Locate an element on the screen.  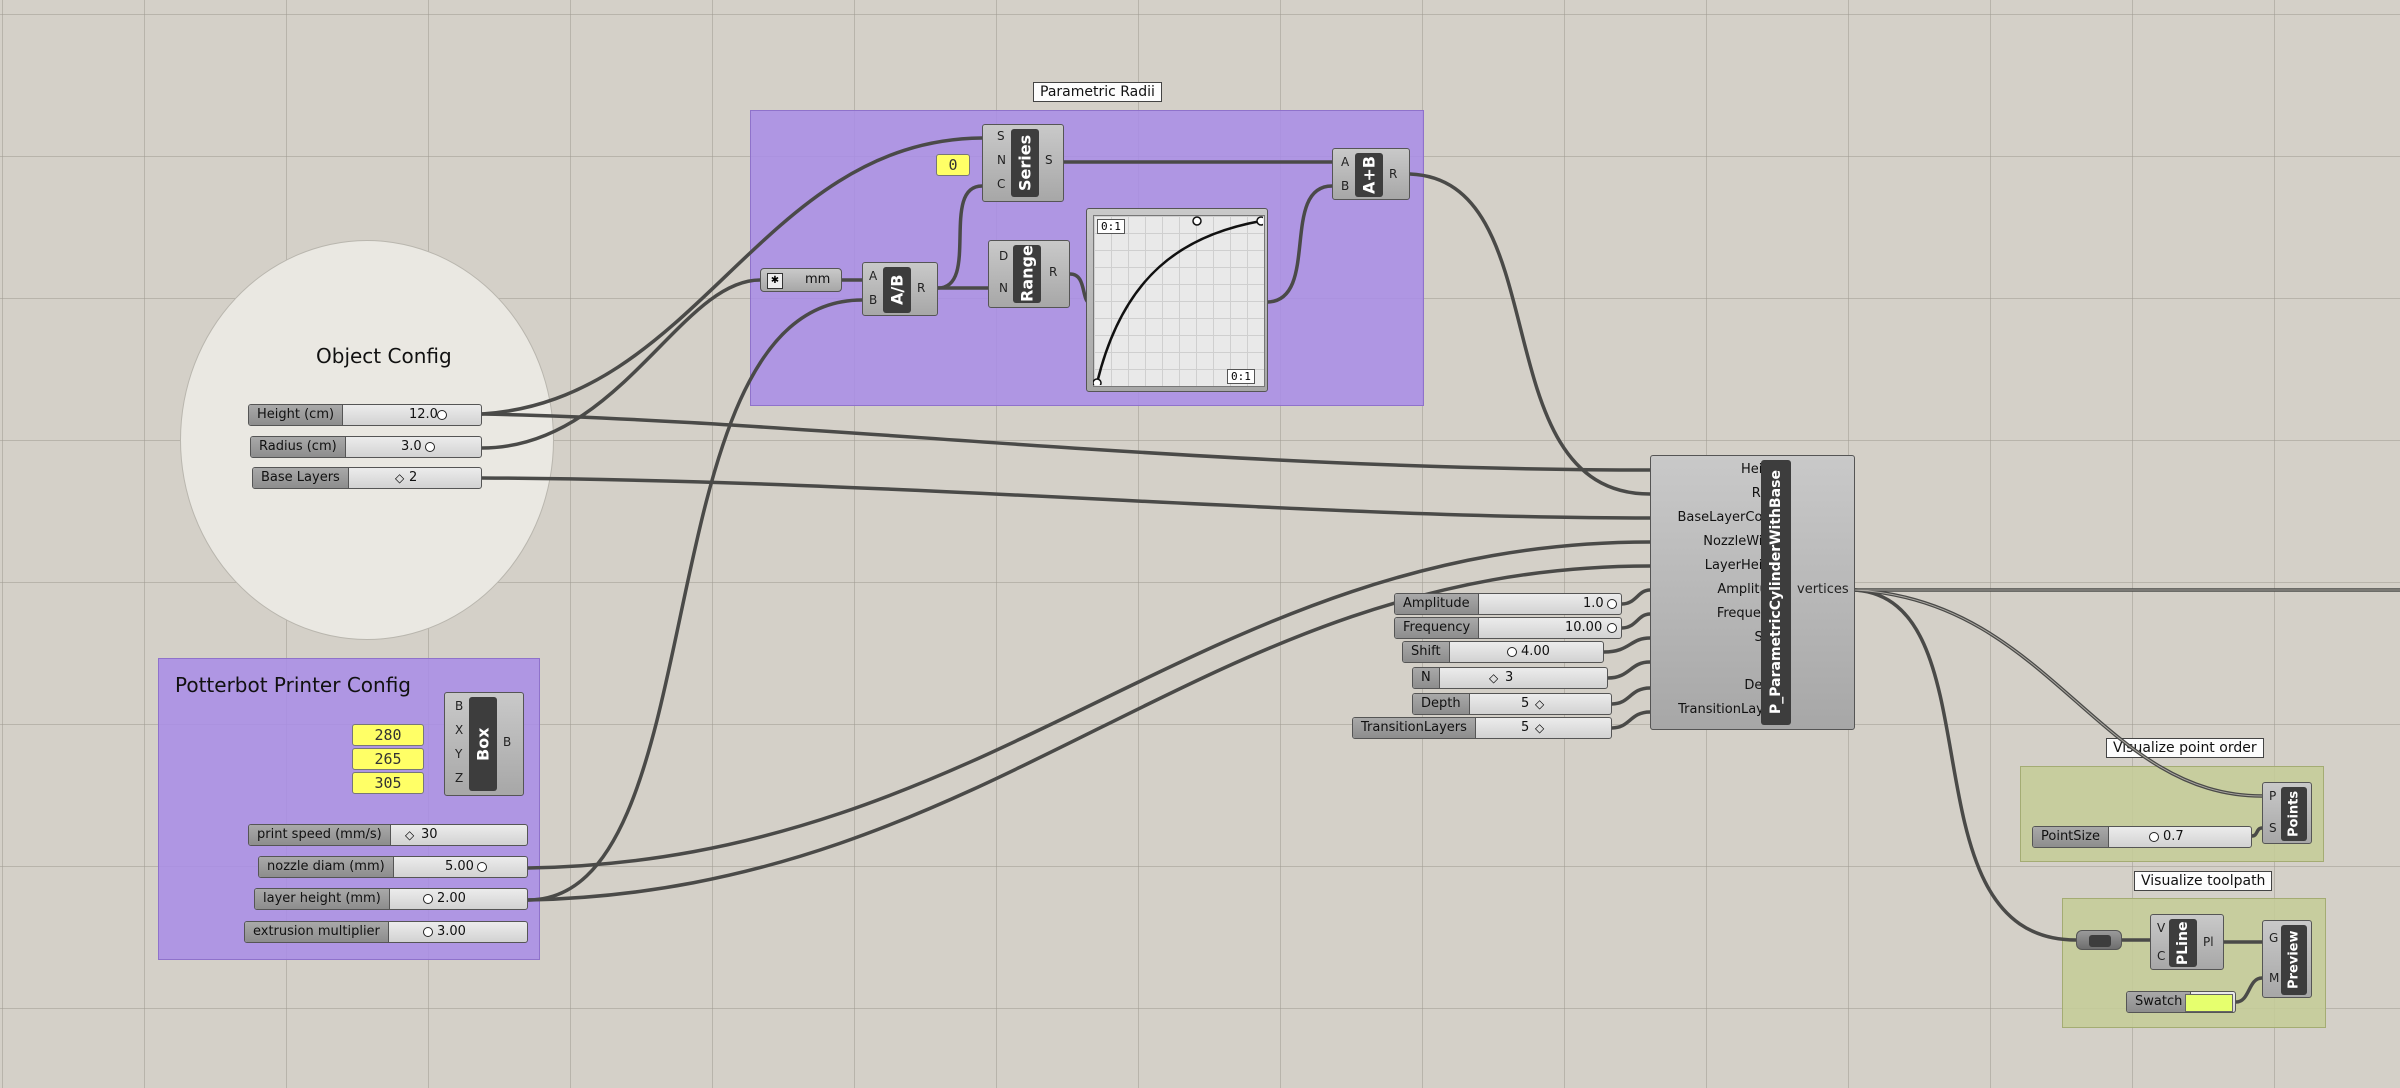
divide-input-a: A is located at coordinates (873, 276).